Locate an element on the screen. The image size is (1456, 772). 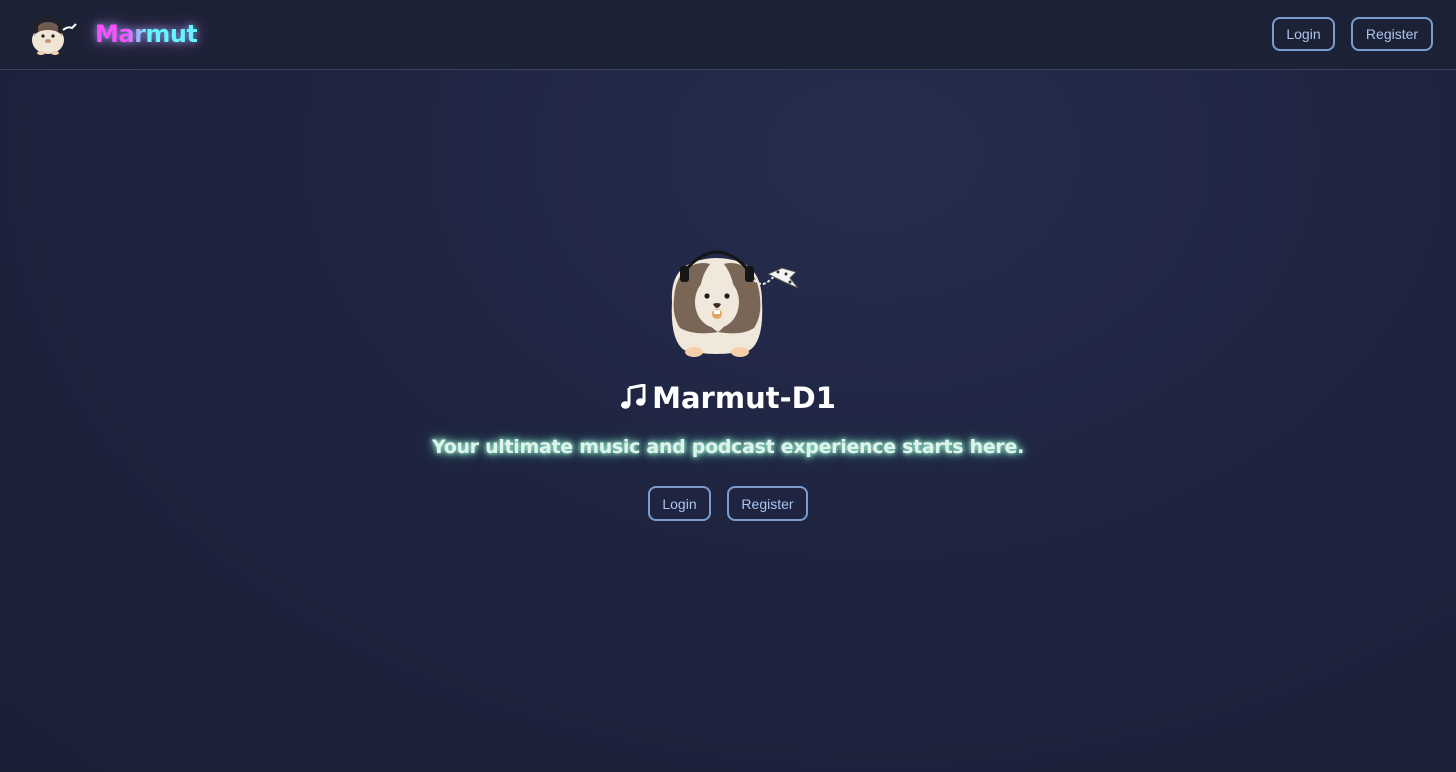
hero-title-text: Marmut-D1 is located at coordinates (744, 398).